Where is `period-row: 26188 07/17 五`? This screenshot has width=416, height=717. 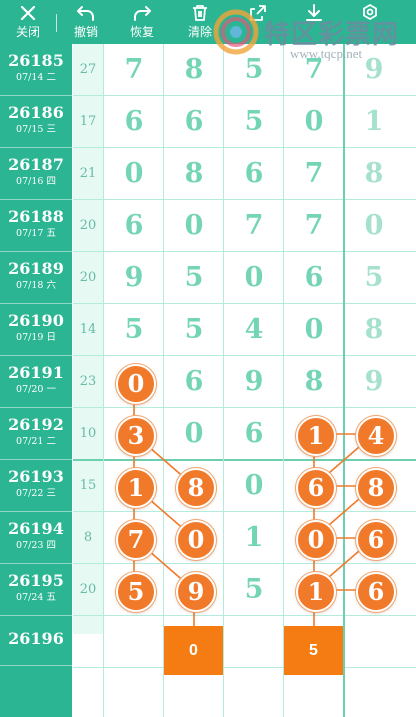 period-row: 26188 07/17 五 is located at coordinates (36, 226).